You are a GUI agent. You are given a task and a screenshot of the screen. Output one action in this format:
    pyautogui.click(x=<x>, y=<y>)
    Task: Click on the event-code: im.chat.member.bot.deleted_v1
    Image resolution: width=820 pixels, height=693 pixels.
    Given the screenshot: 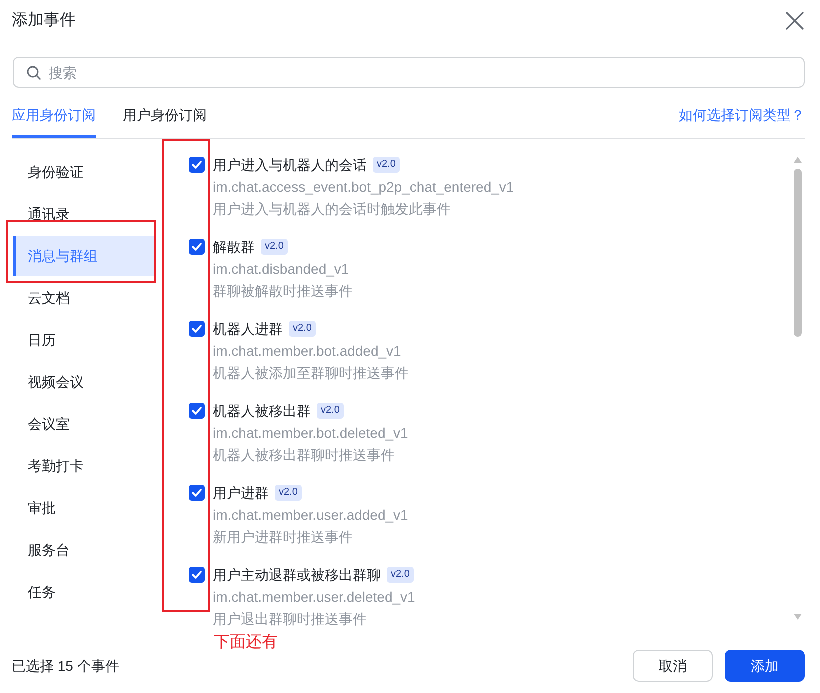 What is the action you would take?
    pyautogui.click(x=310, y=433)
    